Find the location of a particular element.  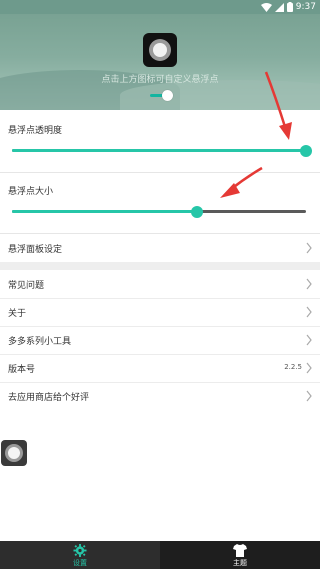

battery-icon is located at coordinates (289, 7).